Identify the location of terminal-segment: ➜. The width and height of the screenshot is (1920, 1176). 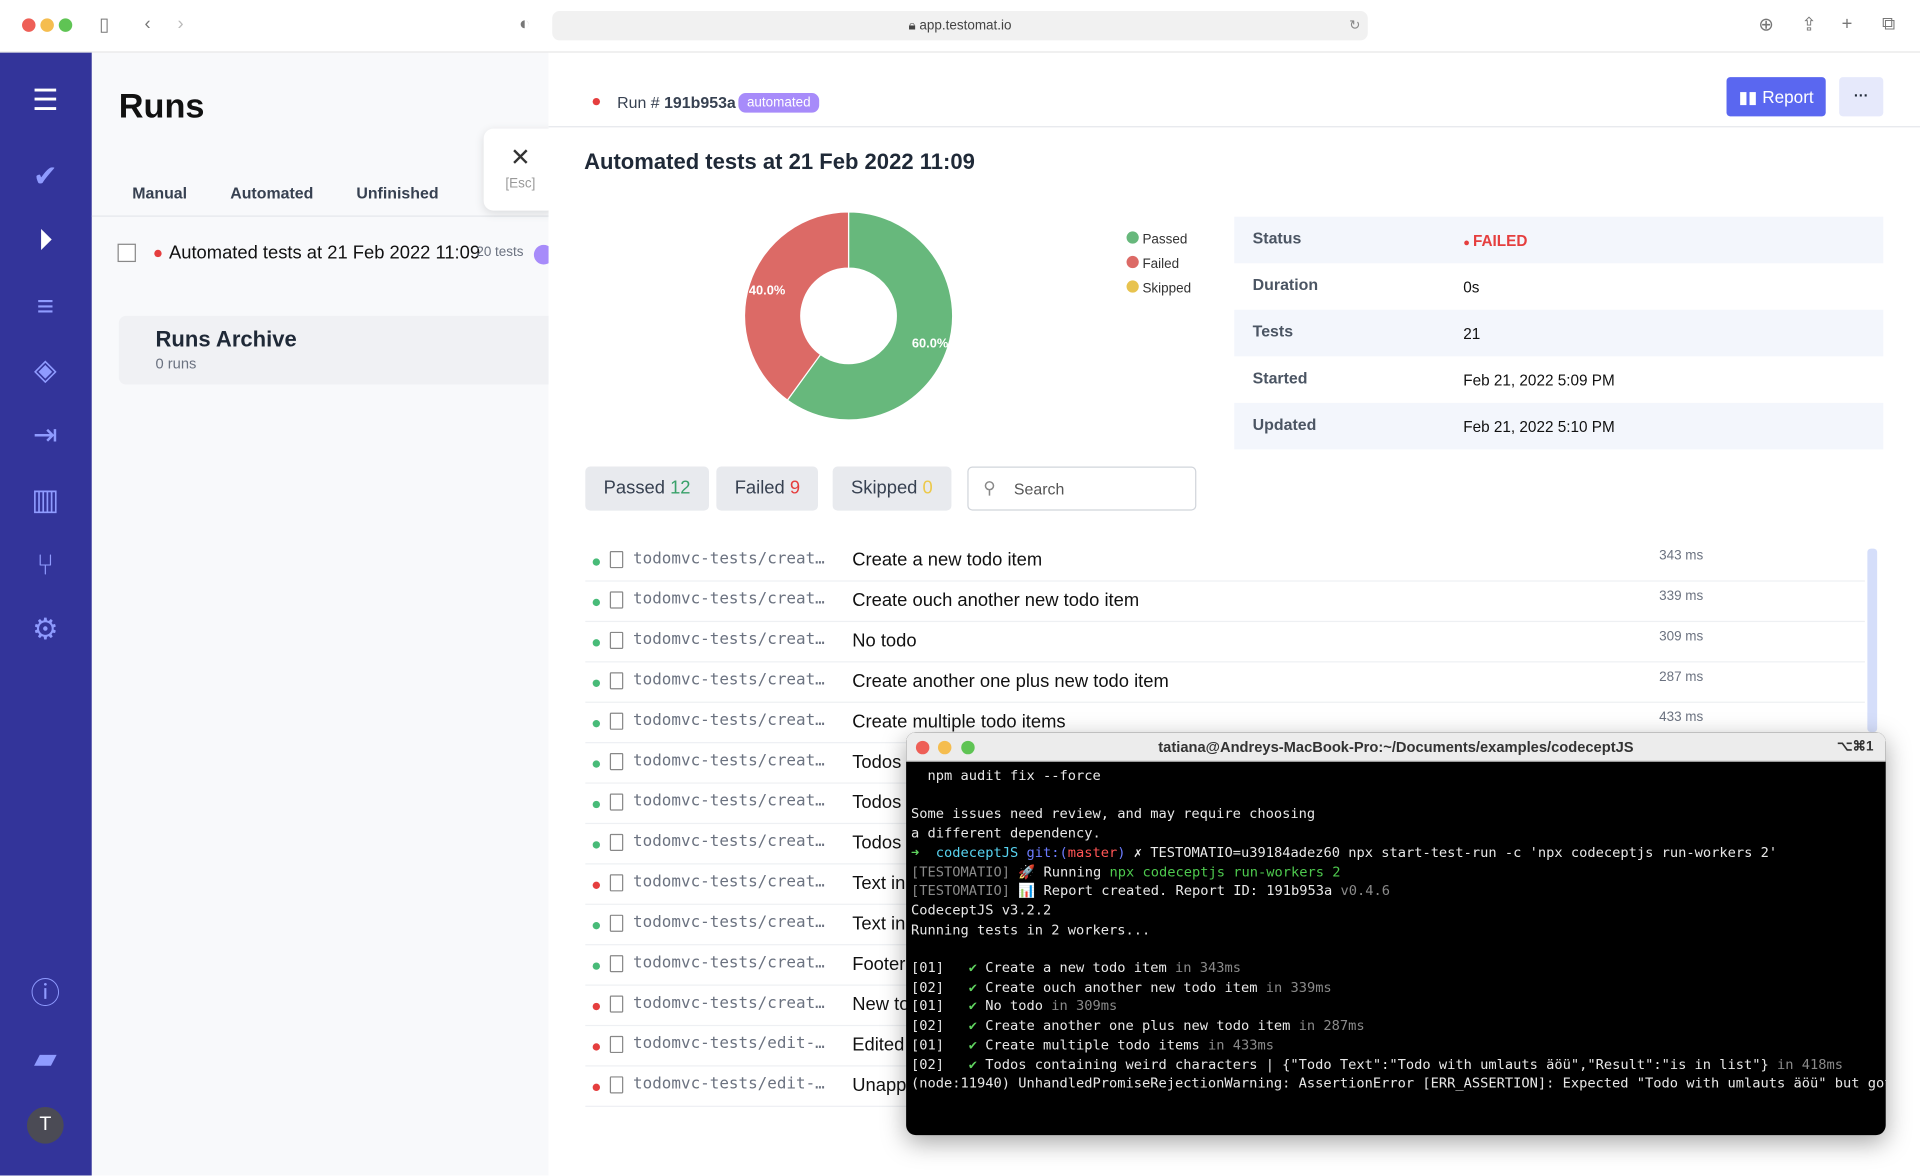
(919, 852).